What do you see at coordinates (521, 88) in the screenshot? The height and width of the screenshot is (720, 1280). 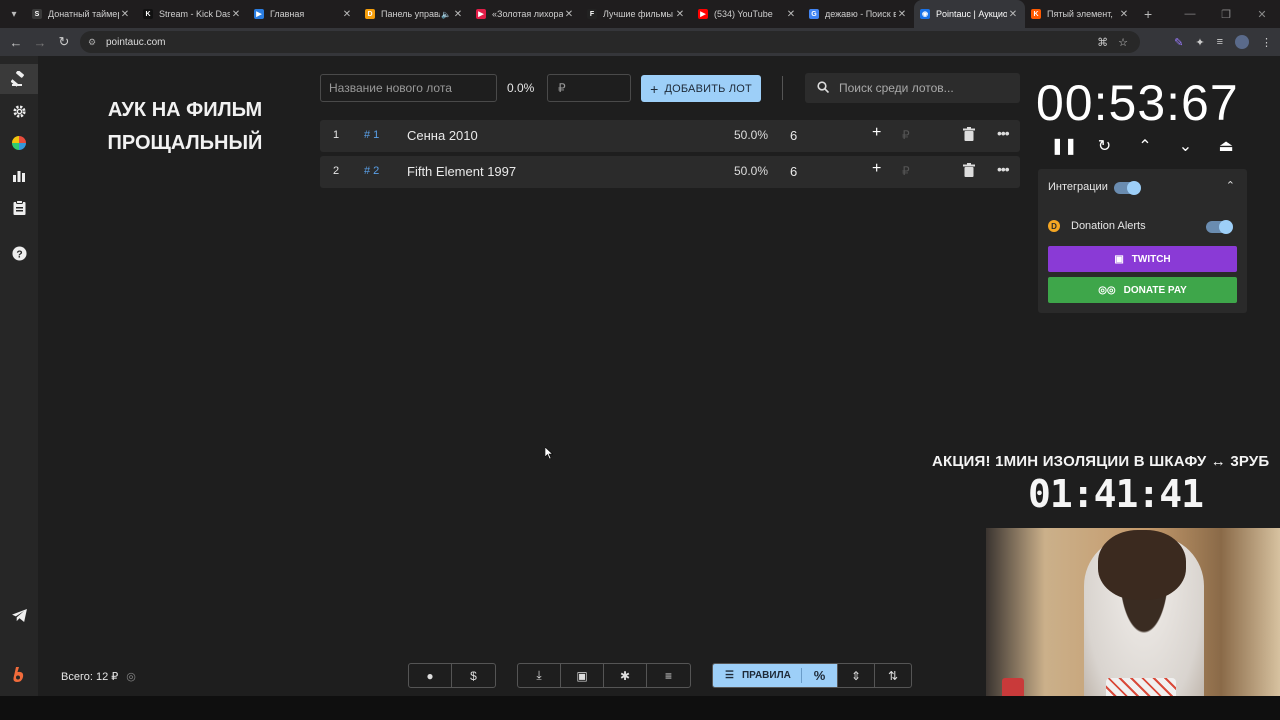 I see `new-lot-percent: 0.0%` at bounding box center [521, 88].